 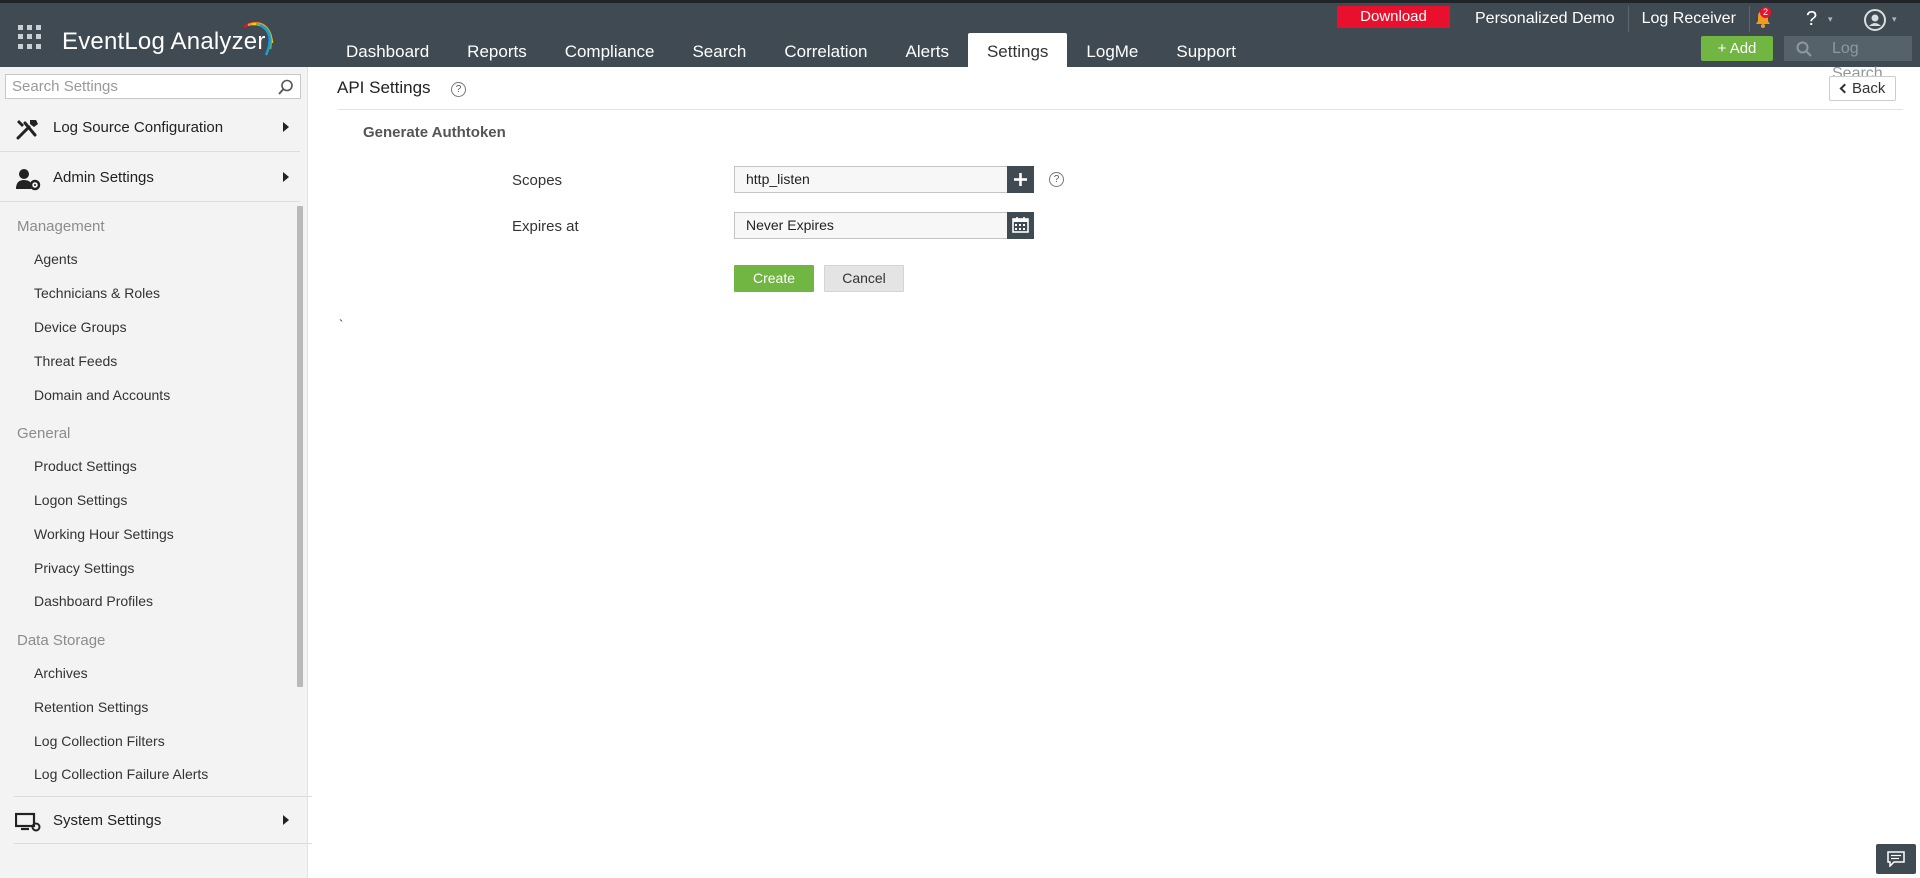 I want to click on tools-icon, so click(x=27, y=130).